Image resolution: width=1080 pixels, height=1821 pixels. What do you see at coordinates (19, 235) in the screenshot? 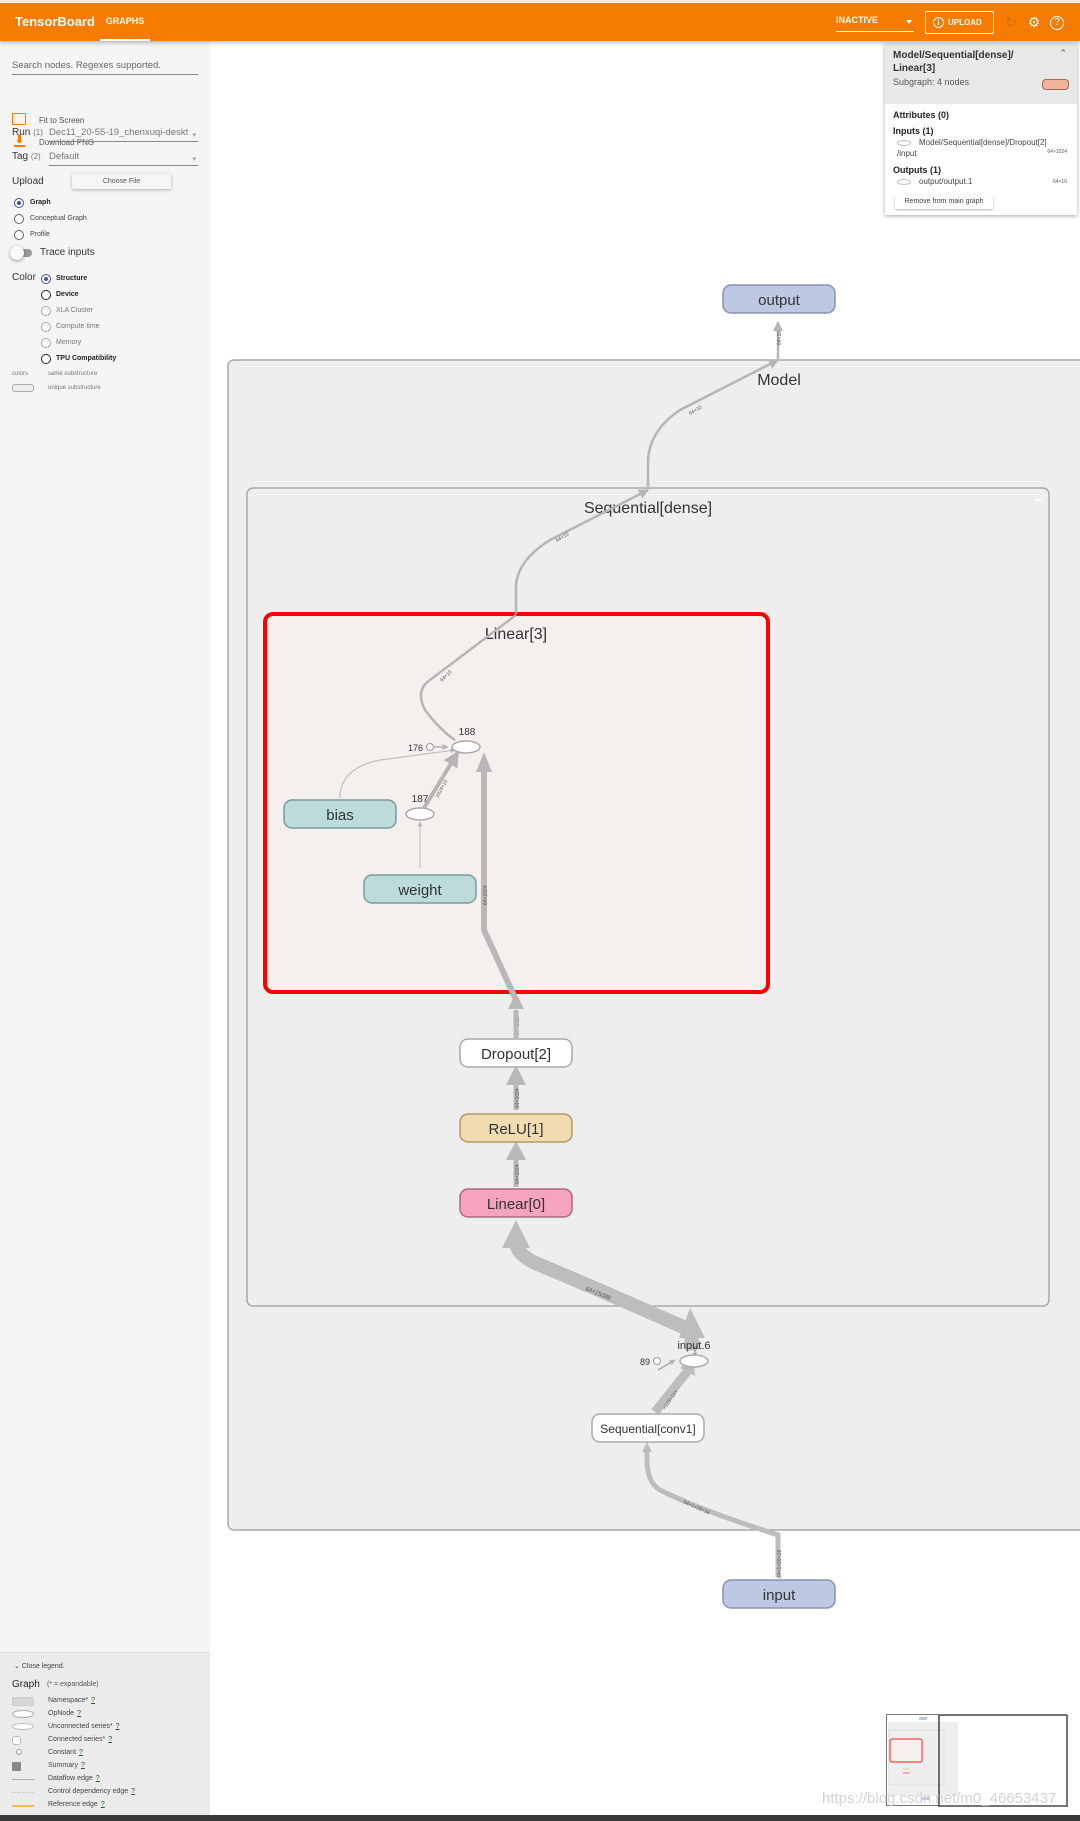
I see `radio-profile` at bounding box center [19, 235].